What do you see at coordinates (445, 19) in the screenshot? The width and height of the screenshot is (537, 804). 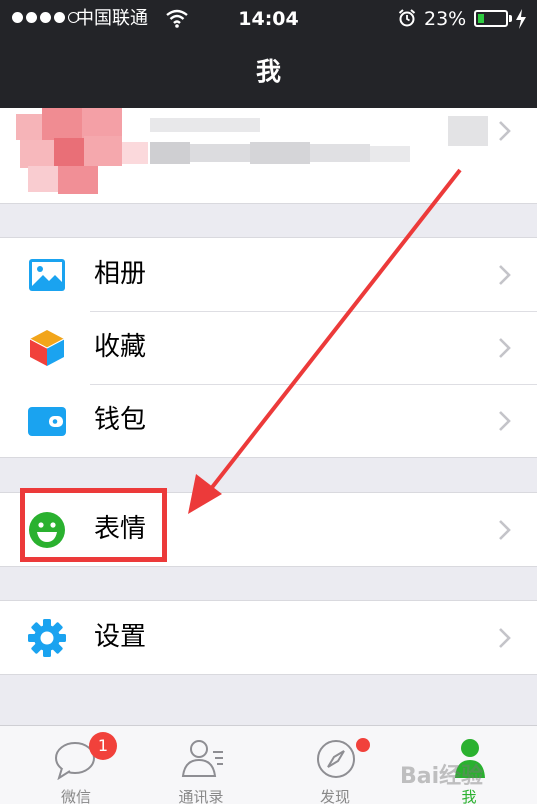 I see `battery-percent: 23%` at bounding box center [445, 19].